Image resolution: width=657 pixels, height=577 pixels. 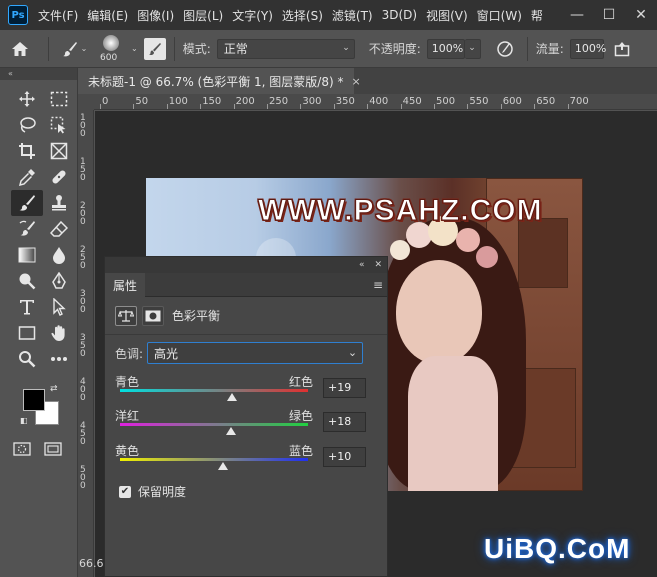 I want to click on crop-tool, so click(x=27, y=151).